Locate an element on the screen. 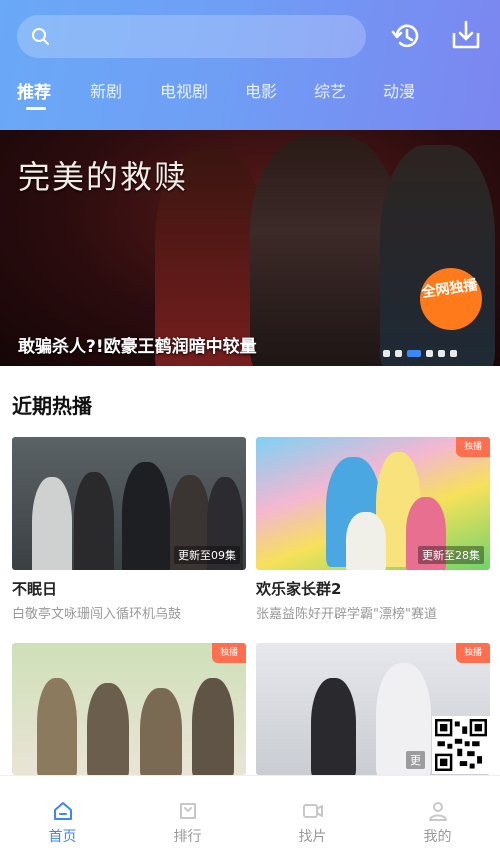 This screenshot has height=851, width=500. download-icon is located at coordinates (466, 36).